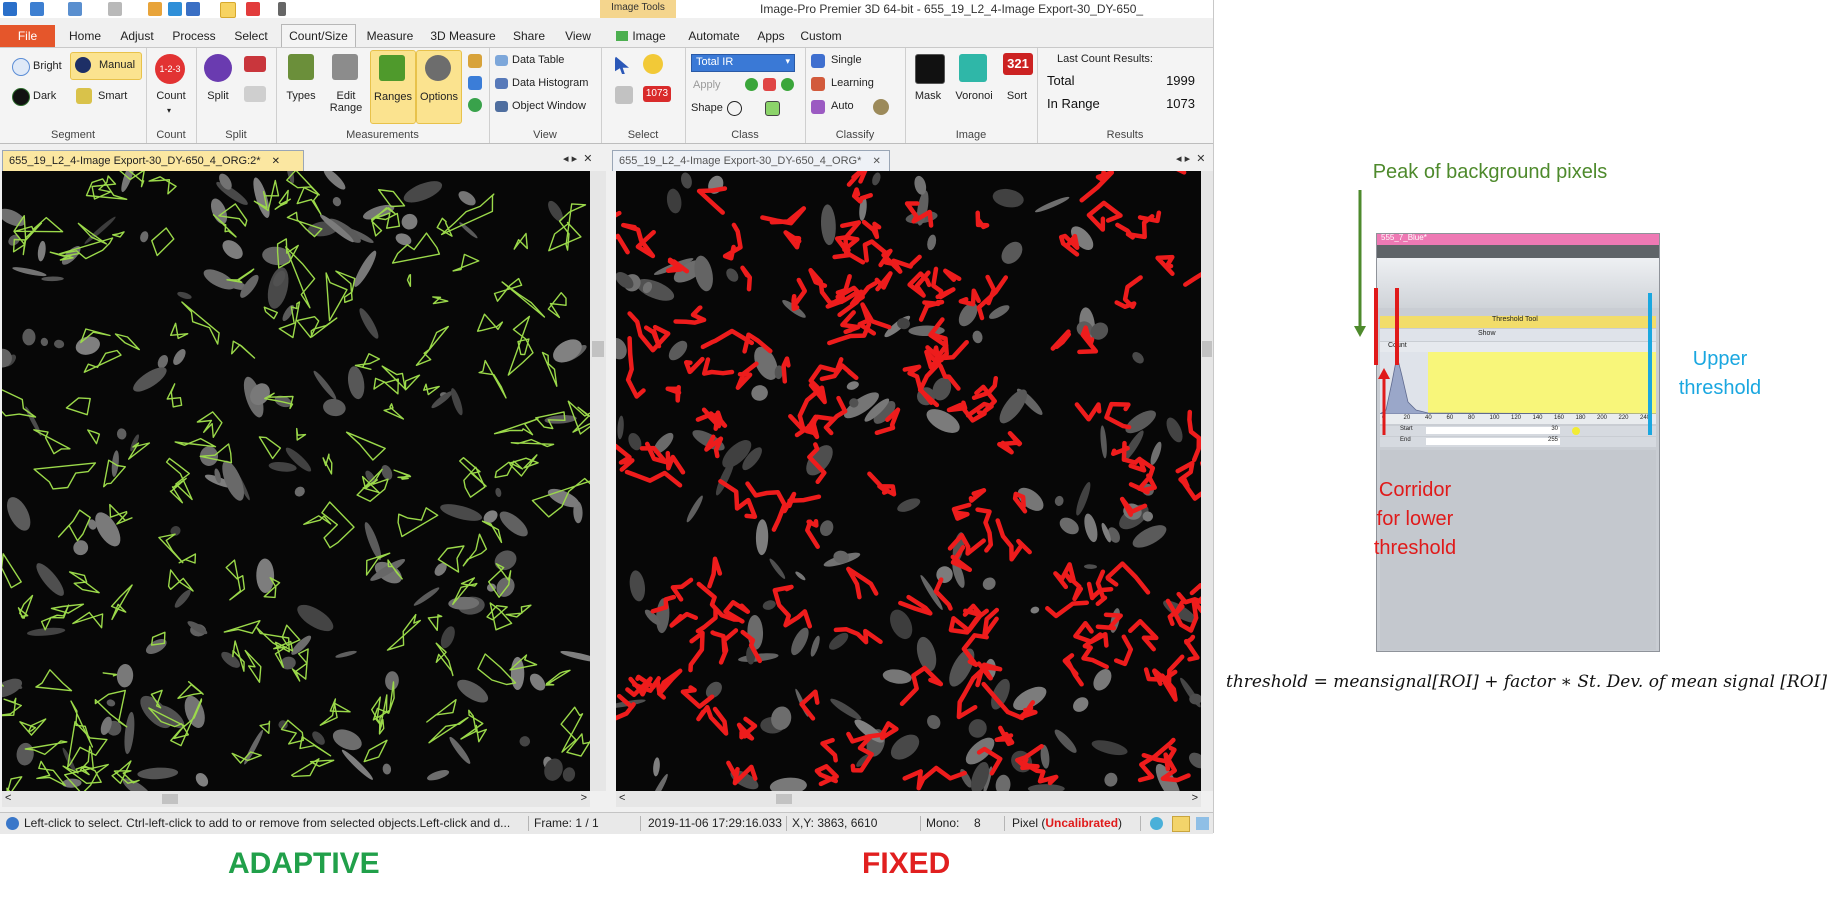  Describe the element at coordinates (538, 60) in the screenshot. I see `data-table-button: Data Table` at that location.